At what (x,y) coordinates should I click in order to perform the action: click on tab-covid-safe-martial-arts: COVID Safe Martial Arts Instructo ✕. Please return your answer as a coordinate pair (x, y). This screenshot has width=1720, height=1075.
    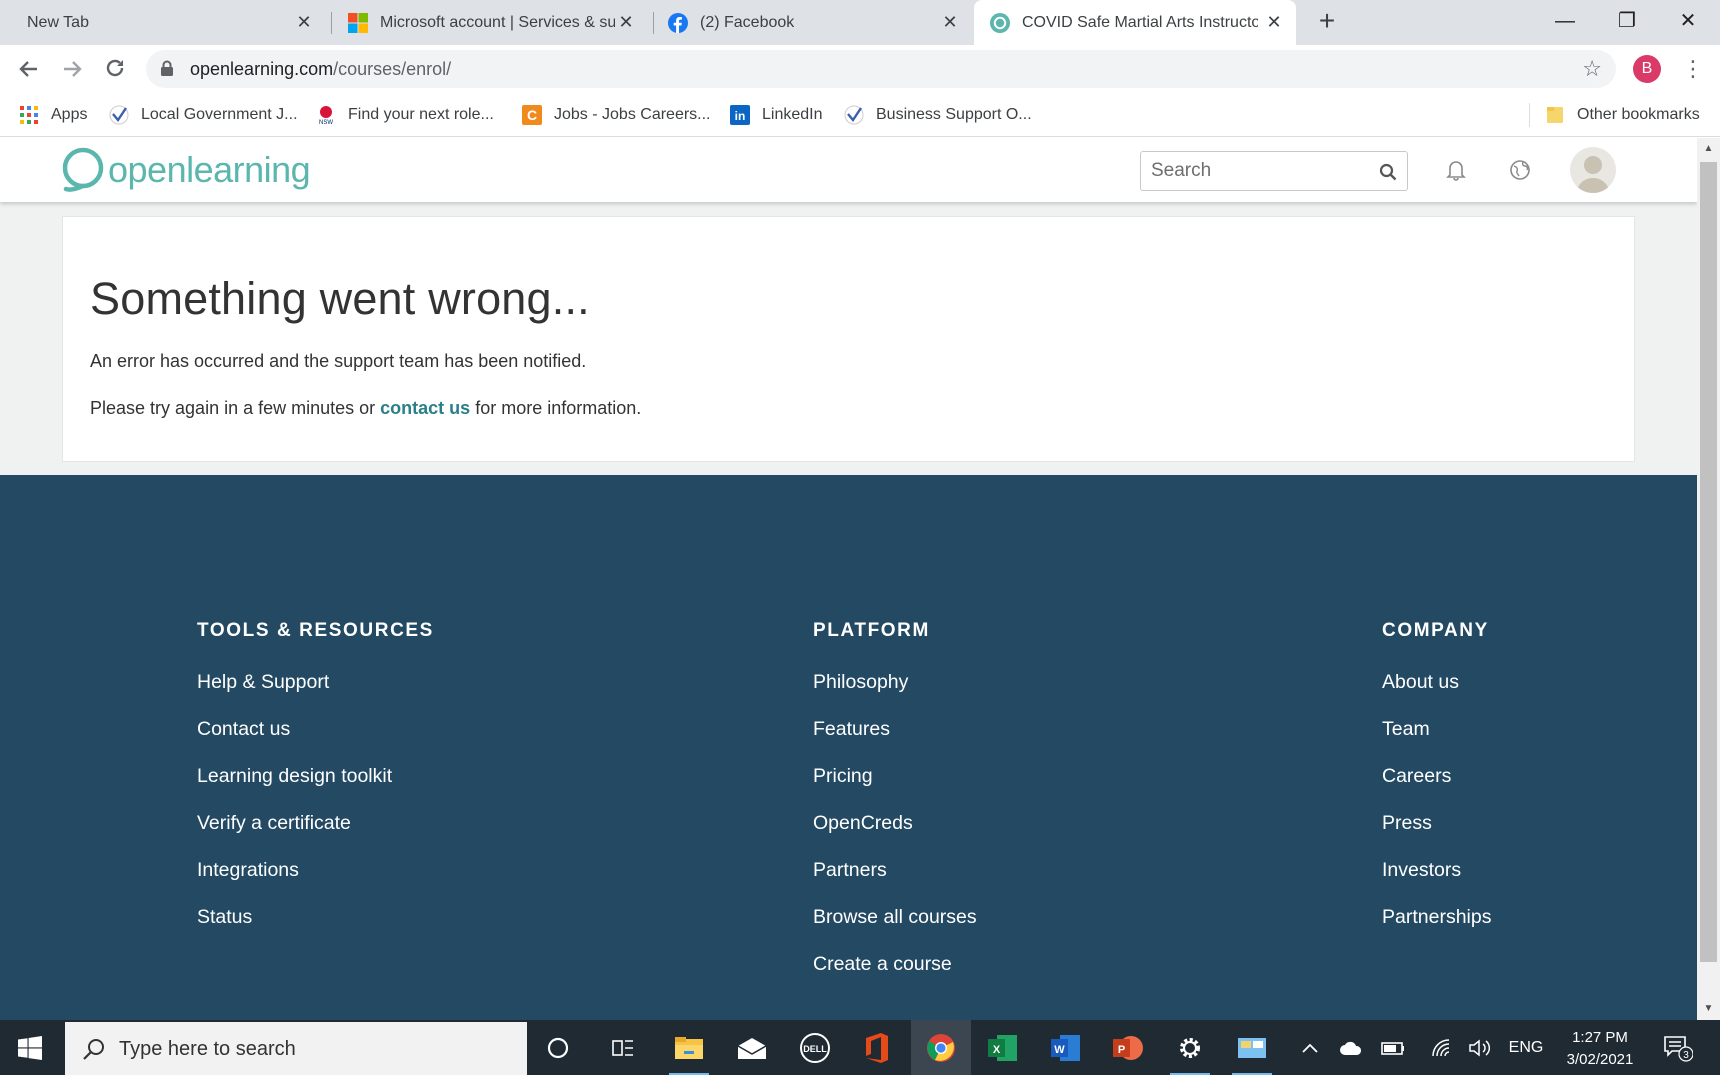
    Looking at the image, I should click on (1135, 22).